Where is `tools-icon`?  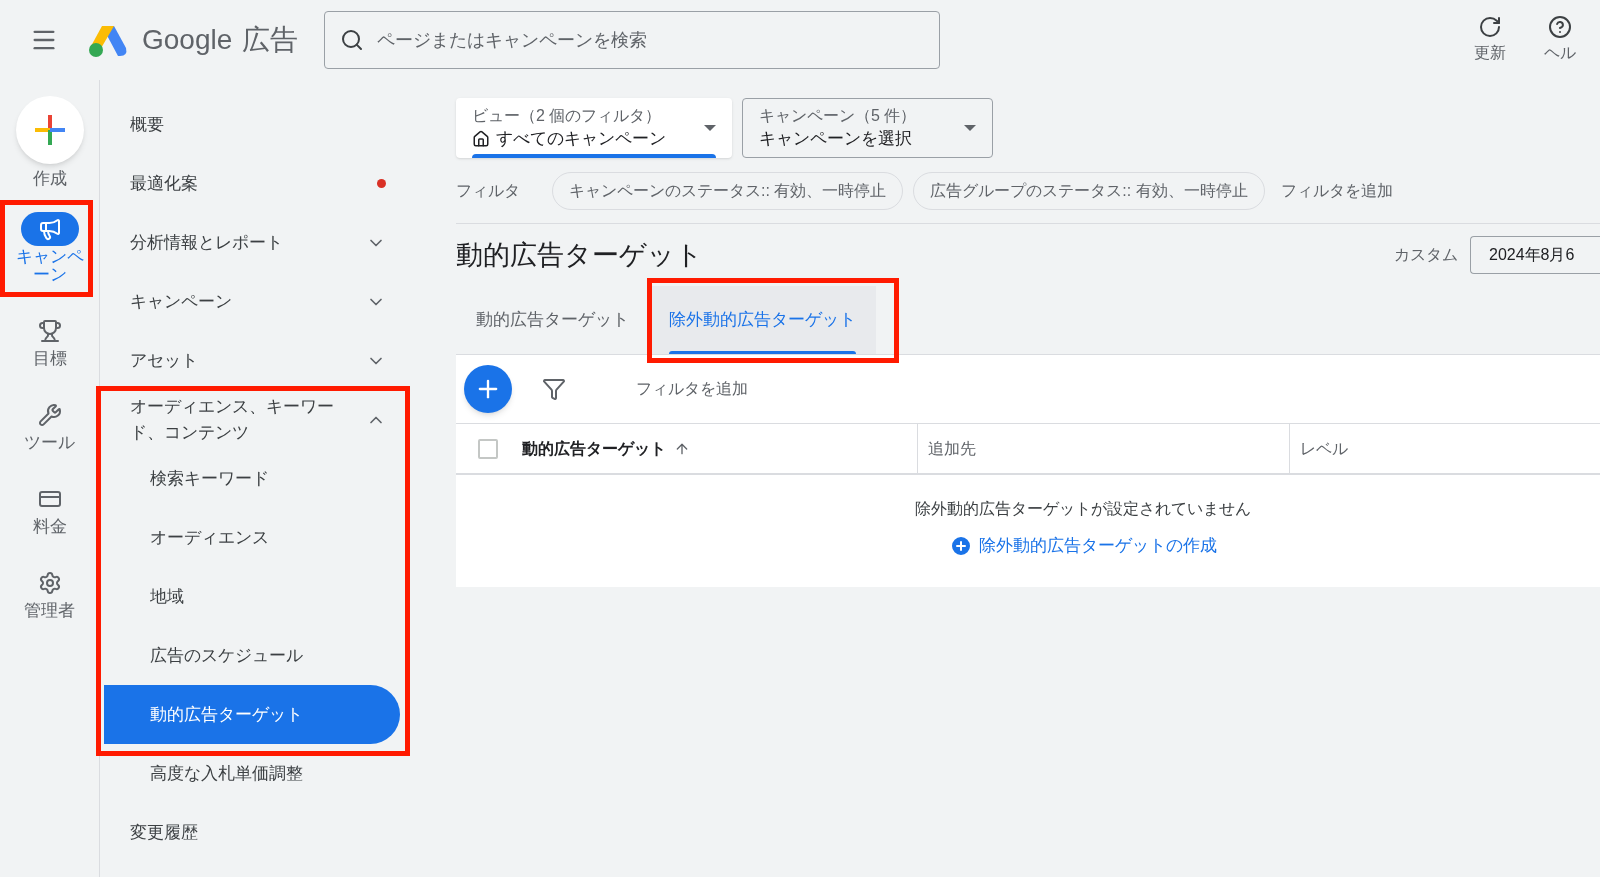
tools-icon is located at coordinates (49, 414).